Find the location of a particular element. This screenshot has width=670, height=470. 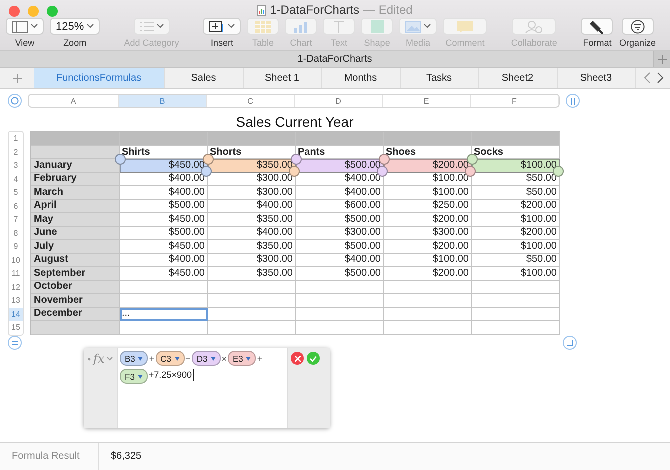

toolbar-label: Text is located at coordinates (339, 43).